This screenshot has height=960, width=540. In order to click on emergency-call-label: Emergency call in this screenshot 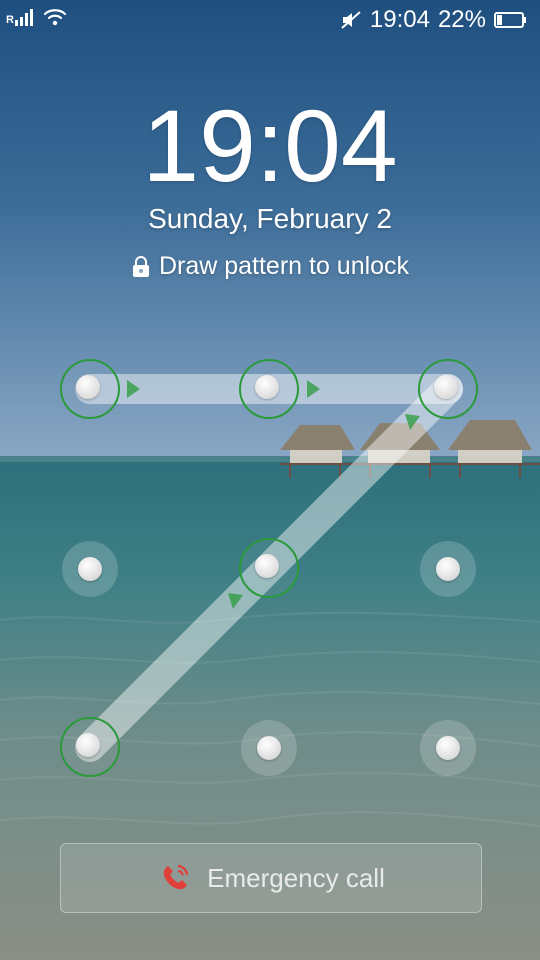, I will do `click(296, 877)`.